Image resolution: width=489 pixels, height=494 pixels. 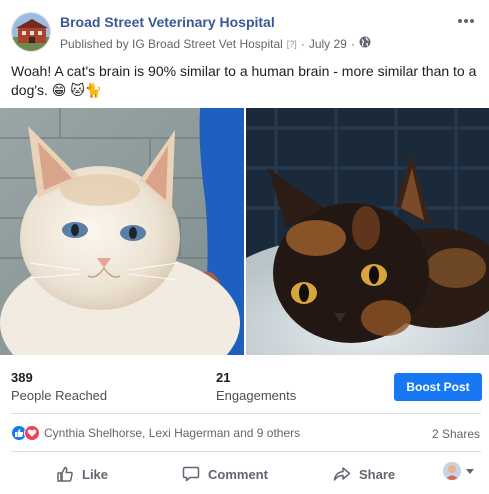 What do you see at coordinates (223, 377) in the screenshot?
I see `engagements-count: 21` at bounding box center [223, 377].